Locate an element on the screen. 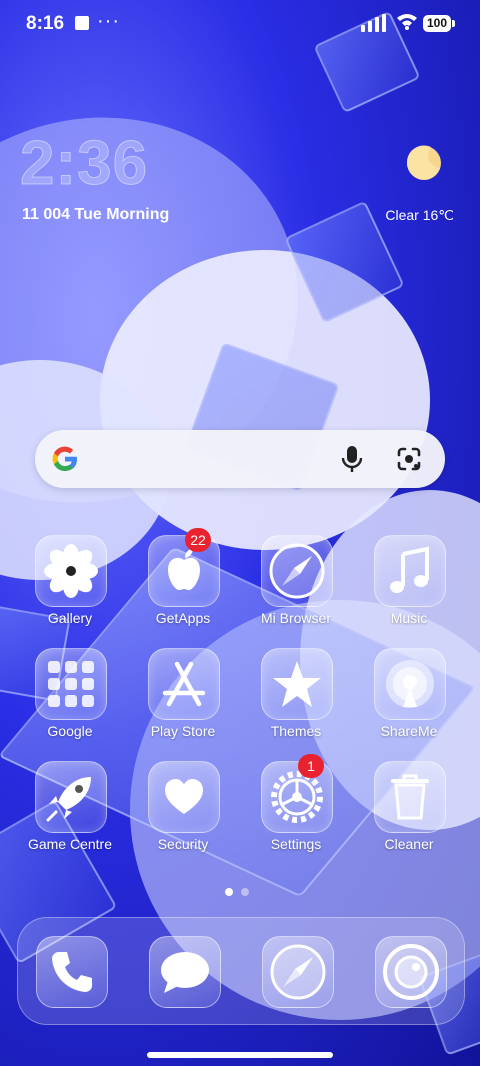 This screenshot has height=1066, width=480. app-label: Google is located at coordinates (70, 731).